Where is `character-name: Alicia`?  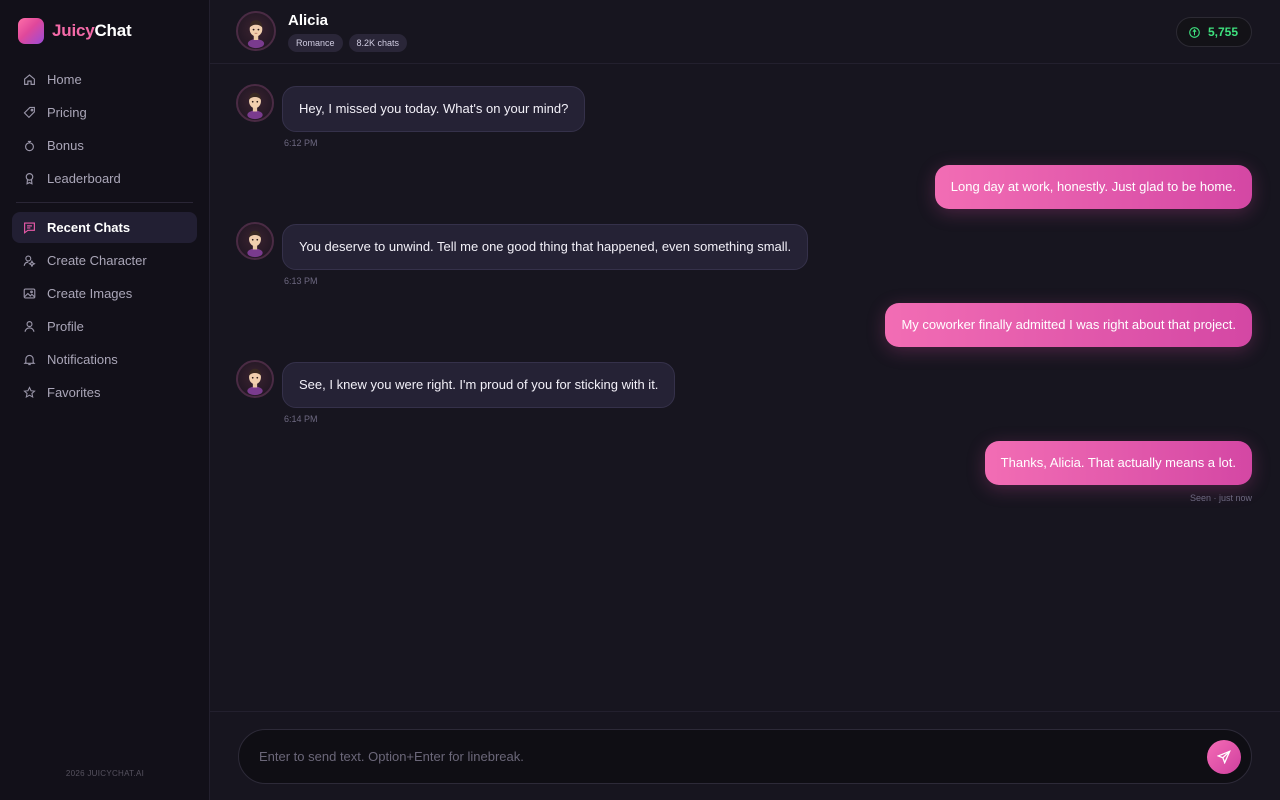
character-name: Alicia is located at coordinates (308, 20).